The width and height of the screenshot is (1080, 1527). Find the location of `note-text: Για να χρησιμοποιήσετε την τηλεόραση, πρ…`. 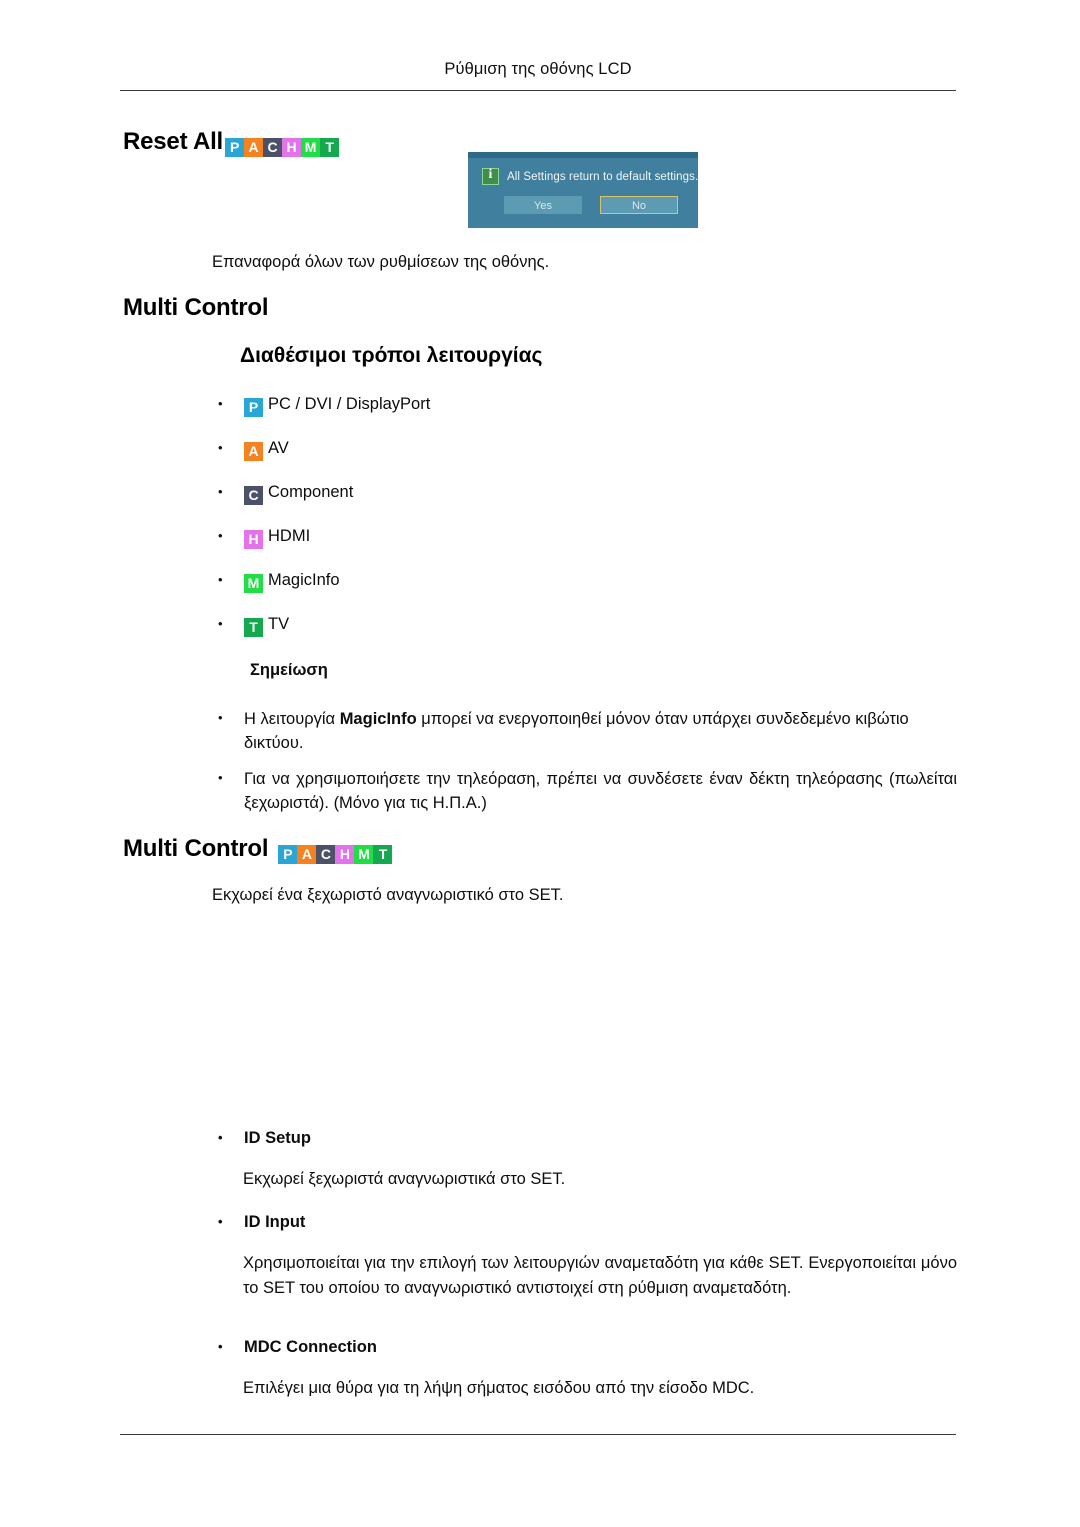

note-text: Για να χρησιμοποιήσετε την τηλεόραση, πρ… is located at coordinates (600, 791).